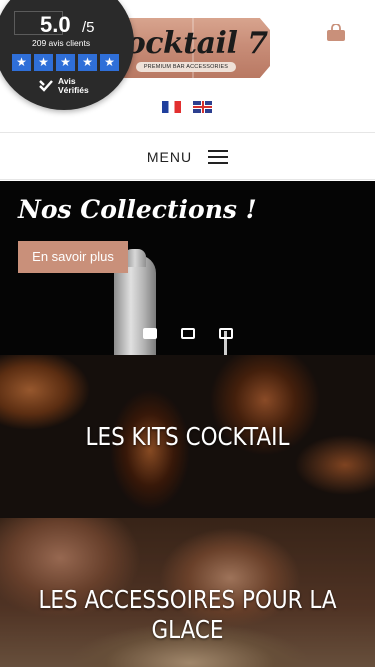  I want to click on flag-fr-icon, so click(171, 107).